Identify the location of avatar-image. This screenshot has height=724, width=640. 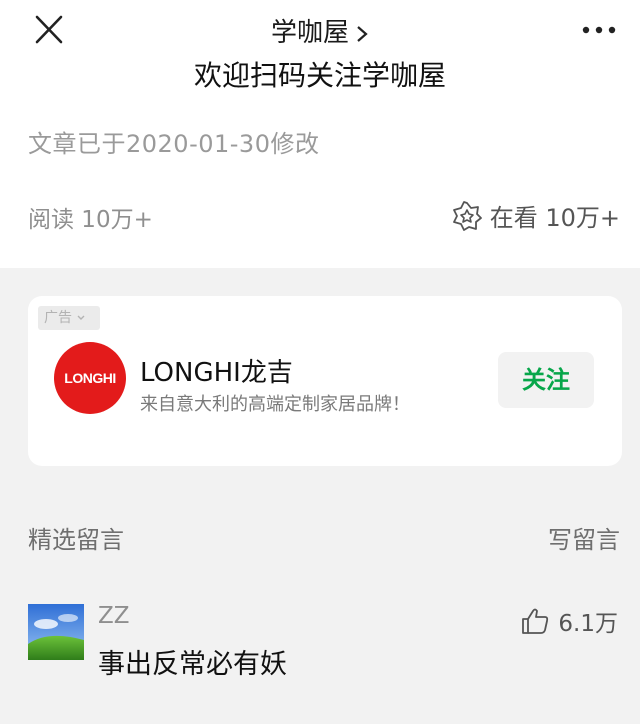
(56, 632).